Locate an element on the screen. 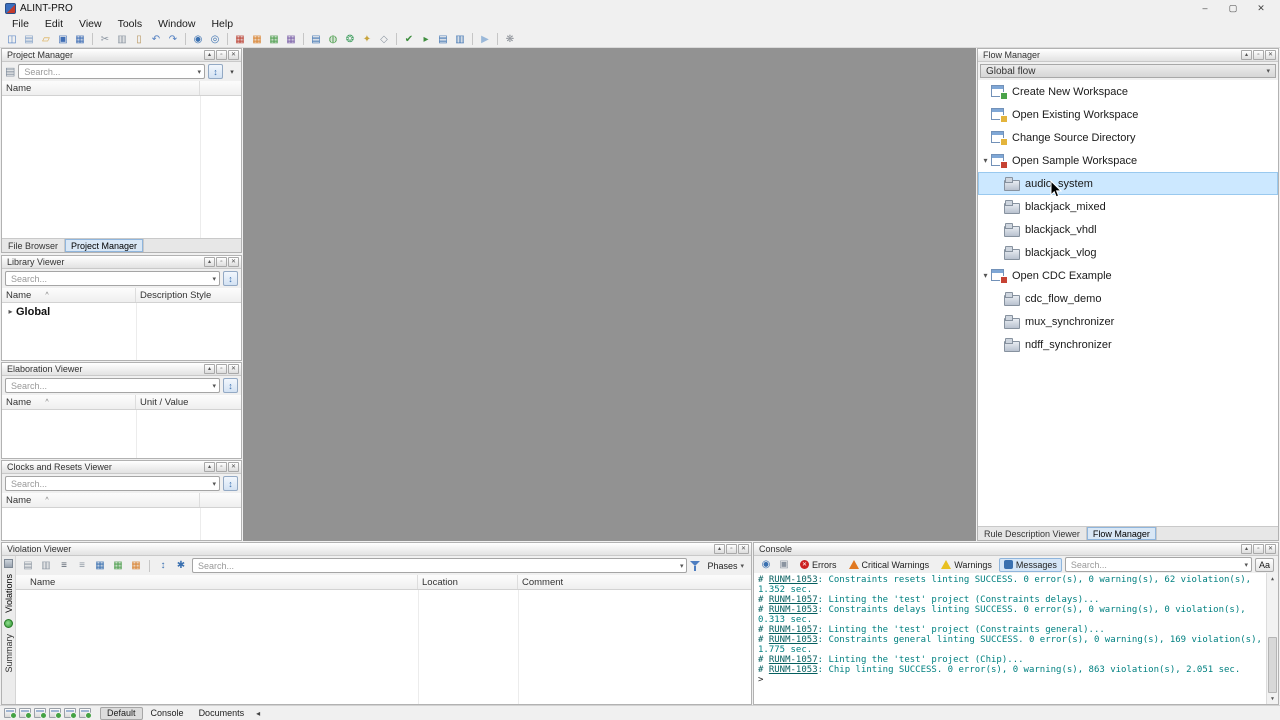 This screenshot has width=1280, height=720. export-icon: ▤ is located at coordinates (28, 565).